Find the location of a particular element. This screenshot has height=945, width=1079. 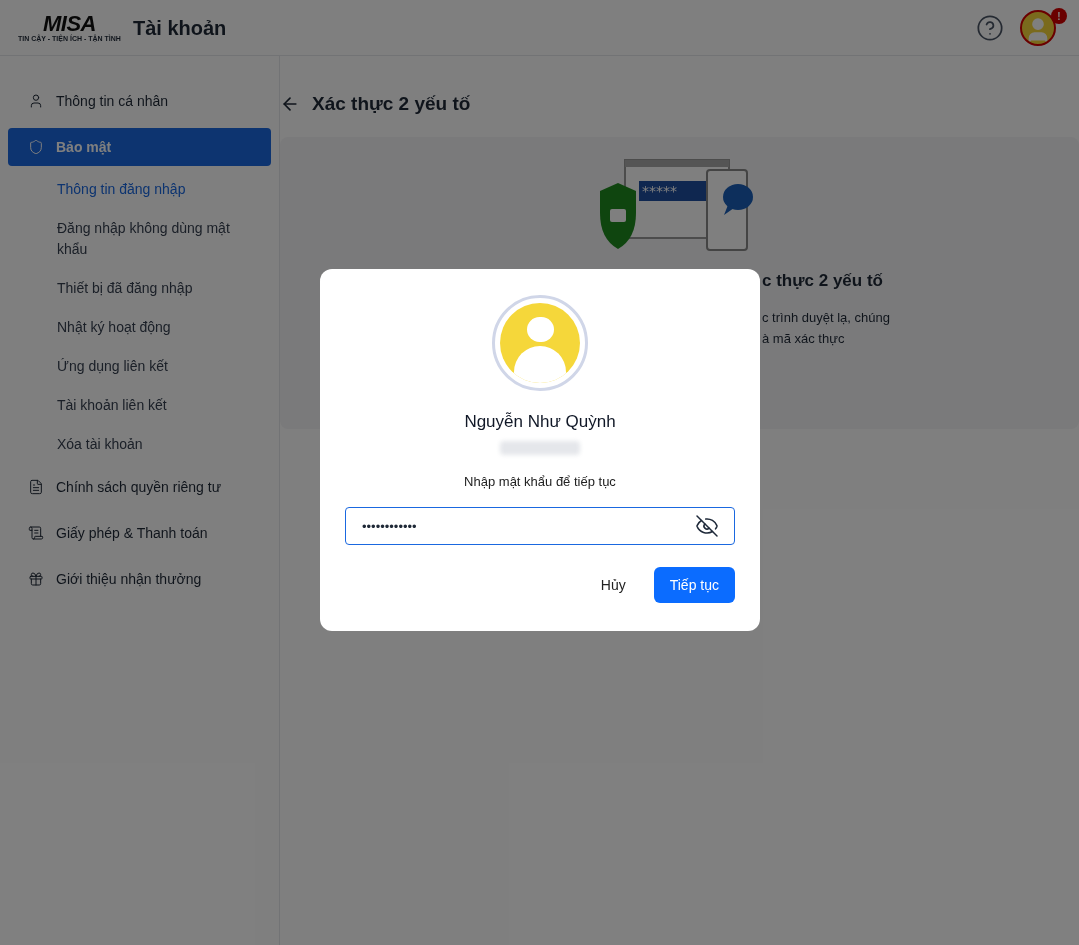

page-title: Xác thực 2 yếu tố is located at coordinates (391, 104).